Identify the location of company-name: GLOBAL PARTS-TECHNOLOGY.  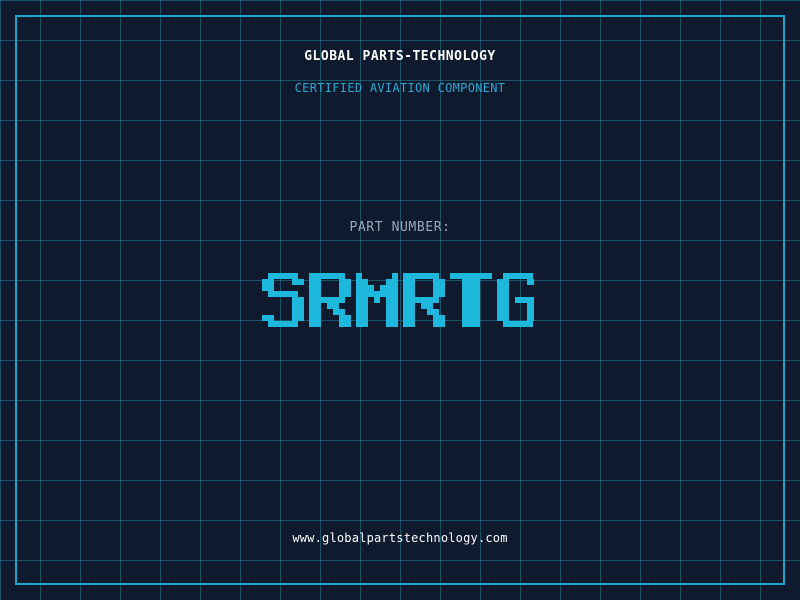
(400, 56).